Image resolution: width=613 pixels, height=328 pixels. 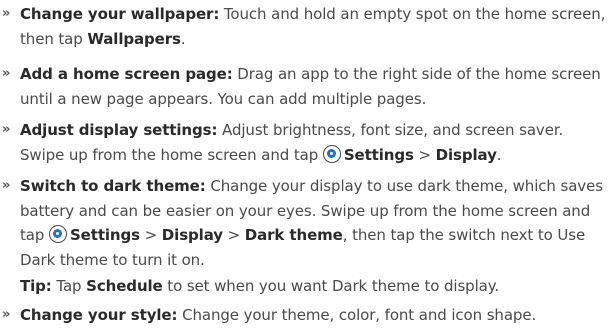 What do you see at coordinates (293, 235) in the screenshot?
I see `bold-term: Dark theme` at bounding box center [293, 235].